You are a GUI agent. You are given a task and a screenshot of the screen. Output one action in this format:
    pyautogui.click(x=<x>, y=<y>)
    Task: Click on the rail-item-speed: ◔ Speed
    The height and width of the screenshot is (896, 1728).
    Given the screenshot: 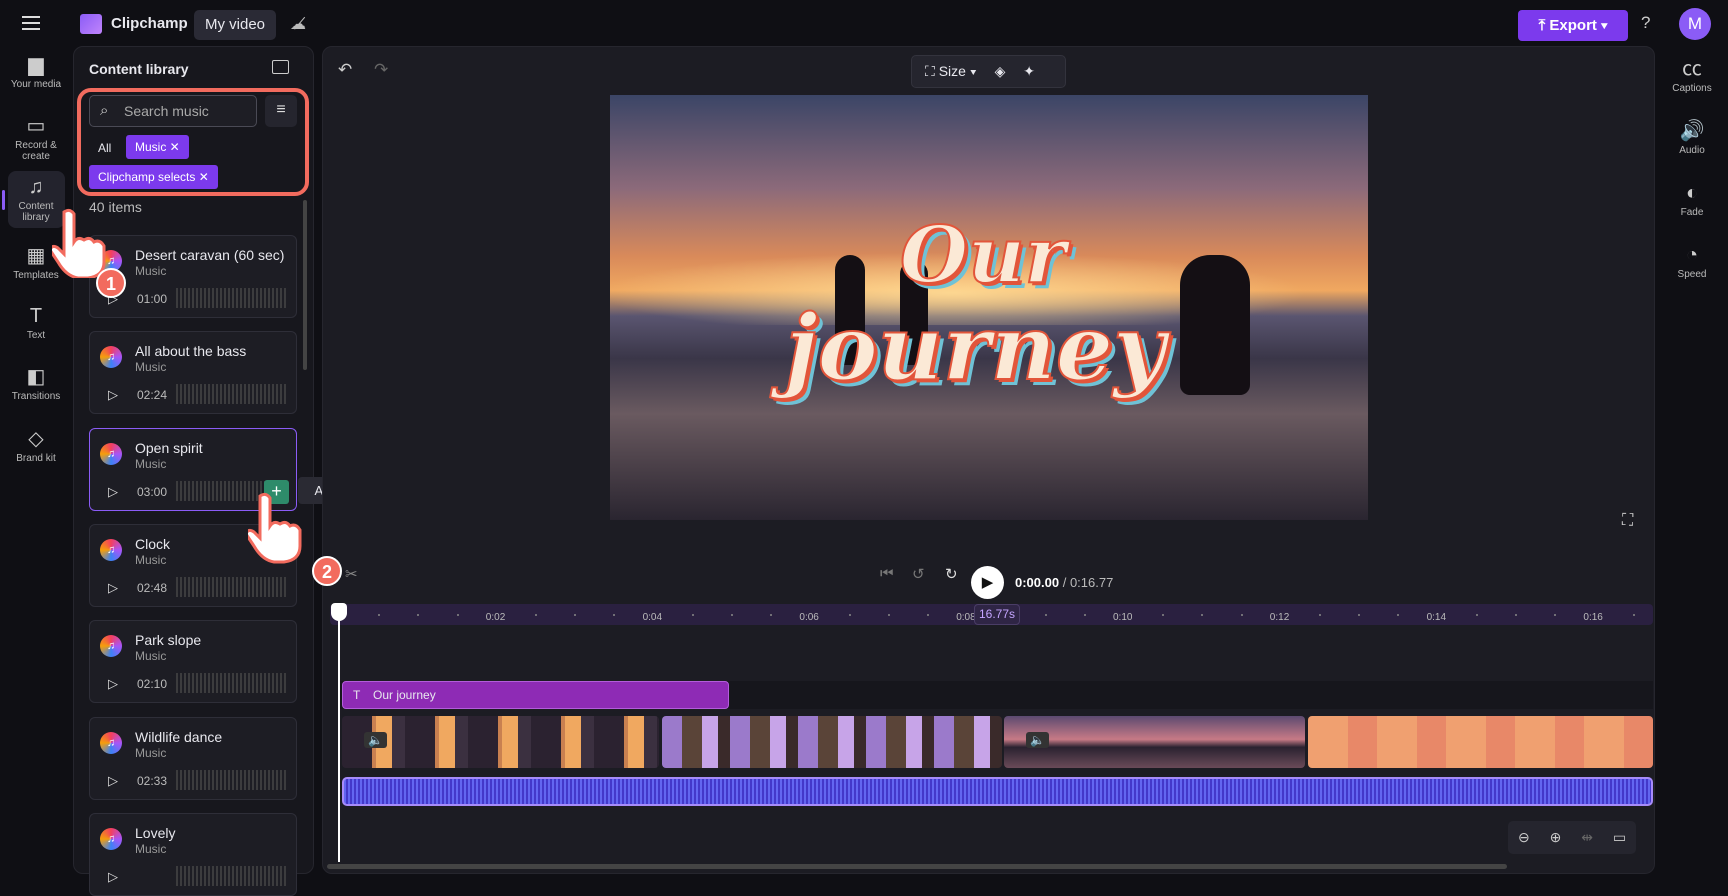 What is the action you would take?
    pyautogui.click(x=1692, y=262)
    